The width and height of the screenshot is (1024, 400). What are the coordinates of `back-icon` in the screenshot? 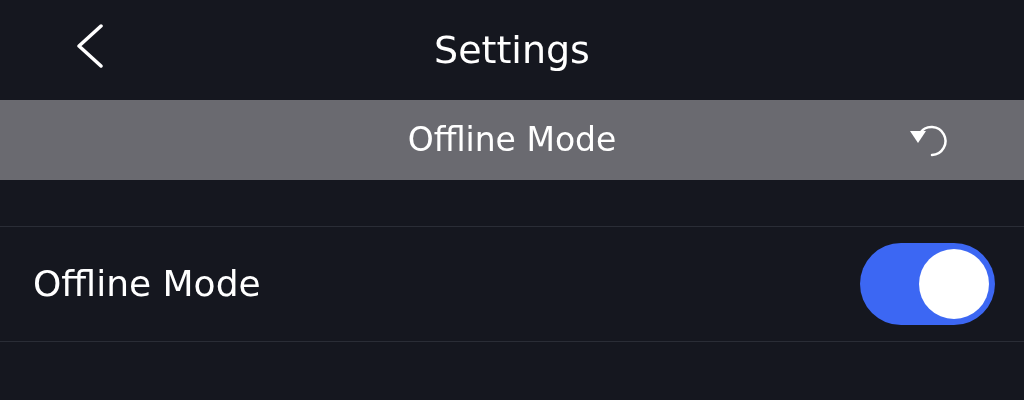 It's located at (89, 46).